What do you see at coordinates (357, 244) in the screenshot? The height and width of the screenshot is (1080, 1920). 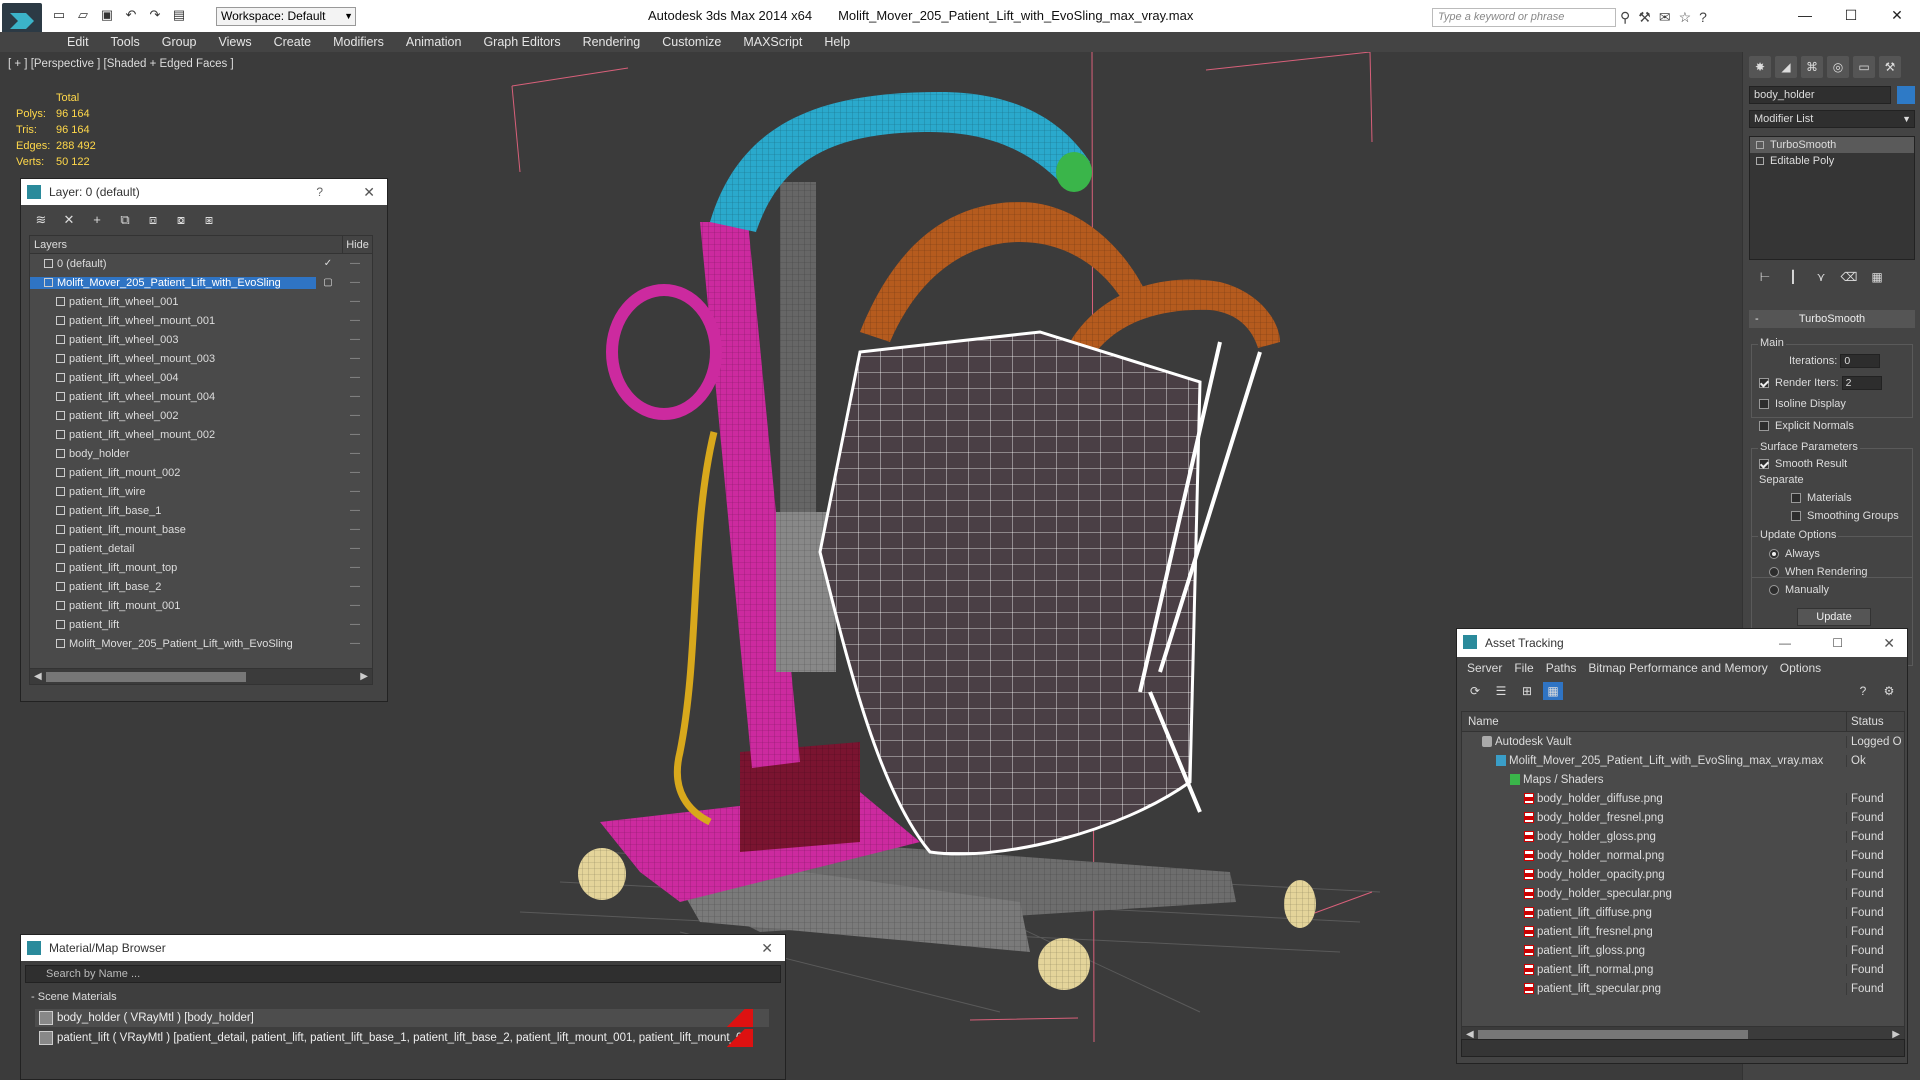 I see `hide-column-header: Hide` at bounding box center [357, 244].